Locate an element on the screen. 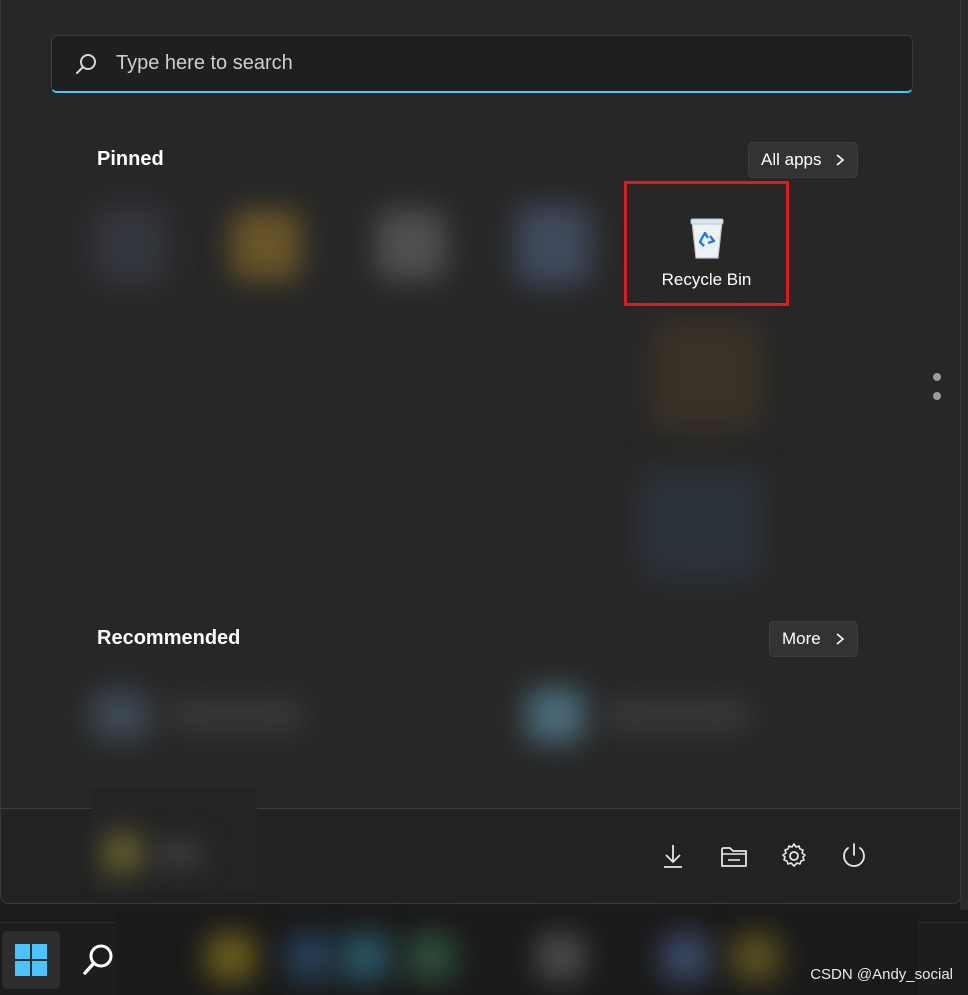 This screenshot has width=968, height=995. start-button is located at coordinates (31, 960).